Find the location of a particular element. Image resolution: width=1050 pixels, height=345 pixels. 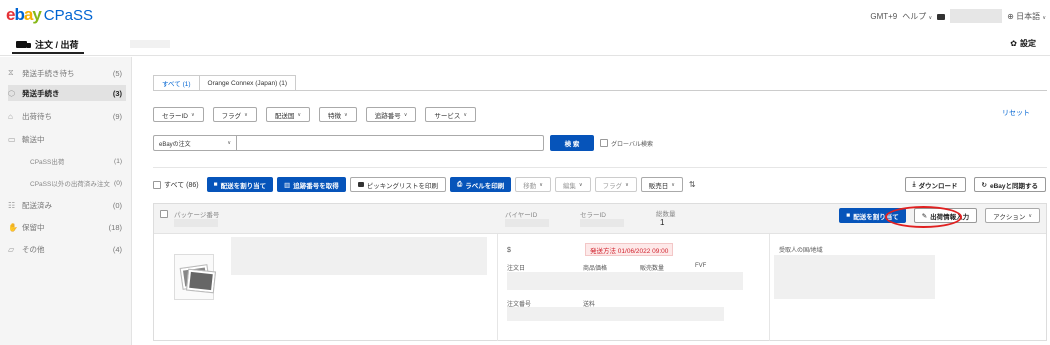

sync-ebay-button: ↻ eBayと同期する is located at coordinates (1009, 184).